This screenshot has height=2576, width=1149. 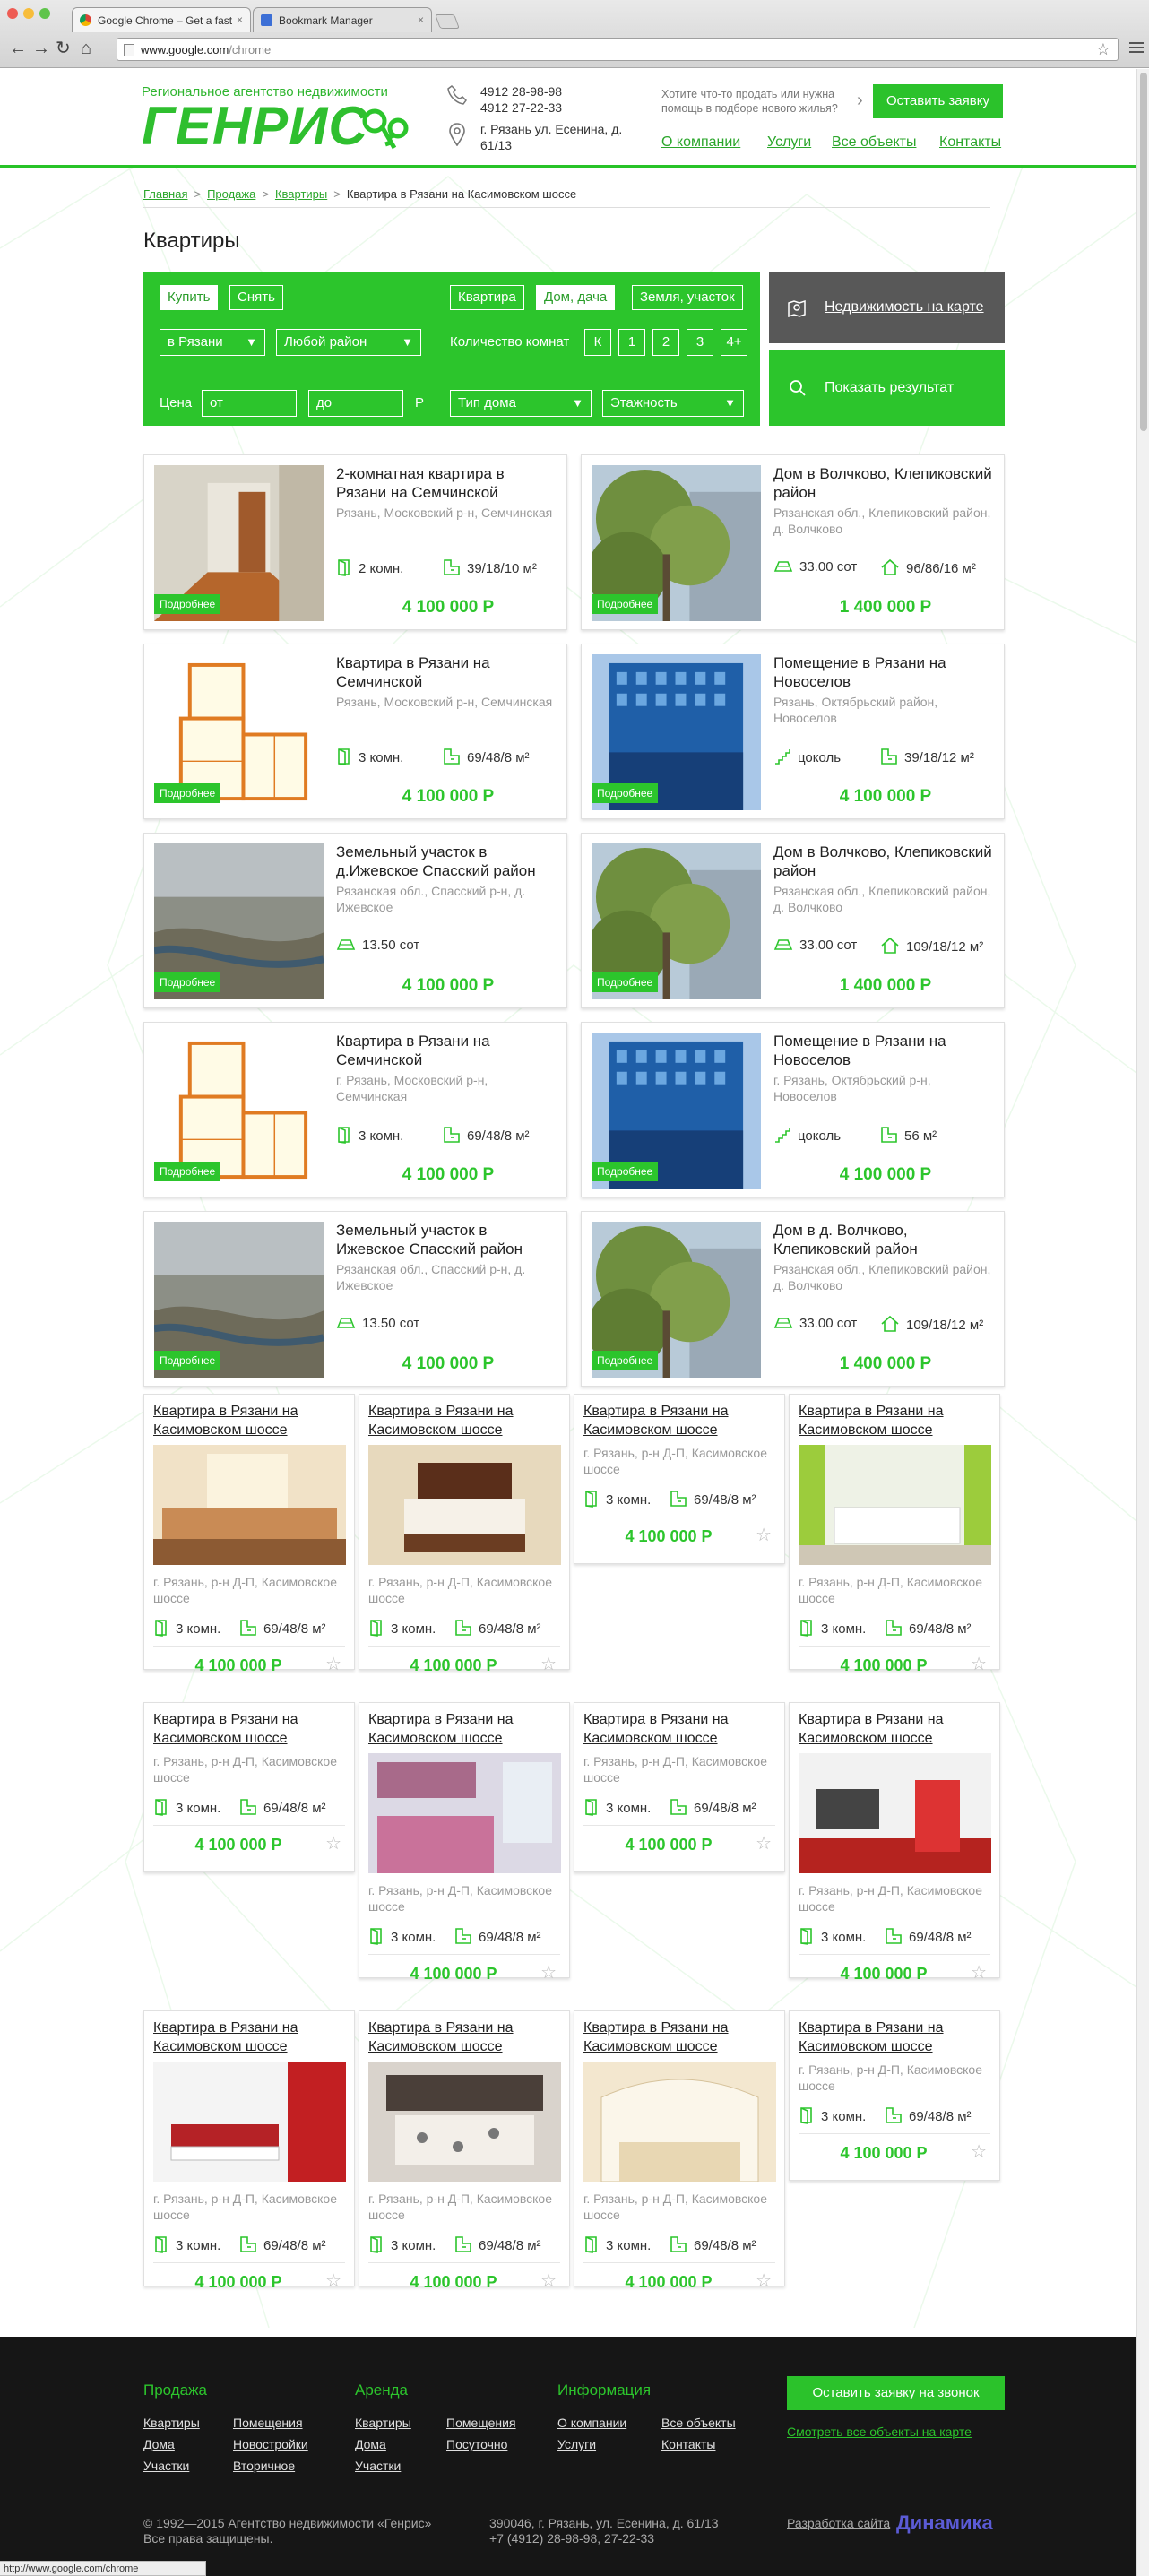 What do you see at coordinates (64, 48) in the screenshot?
I see `reload-icon: ↻` at bounding box center [64, 48].